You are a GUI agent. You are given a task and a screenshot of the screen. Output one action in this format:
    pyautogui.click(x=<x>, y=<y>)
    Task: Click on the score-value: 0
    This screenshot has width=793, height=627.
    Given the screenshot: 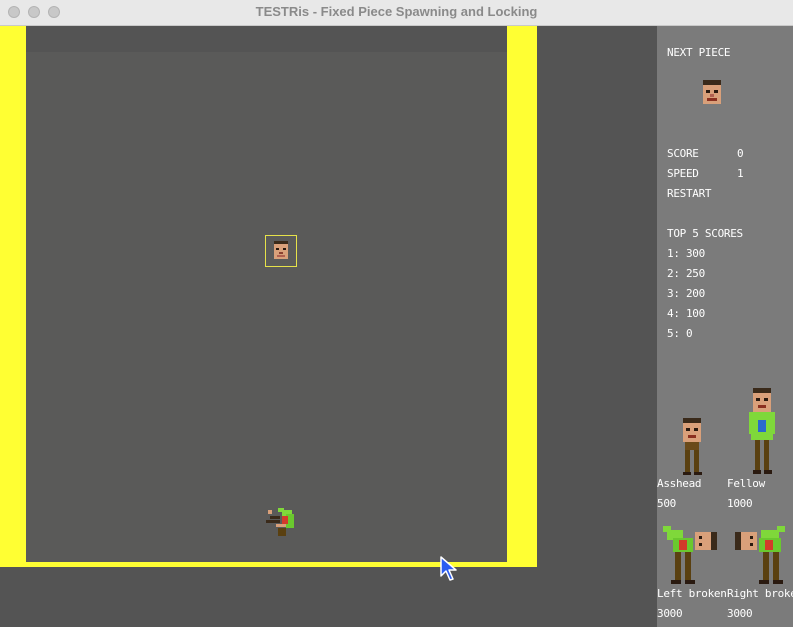 What is the action you would take?
    pyautogui.click(x=740, y=153)
    